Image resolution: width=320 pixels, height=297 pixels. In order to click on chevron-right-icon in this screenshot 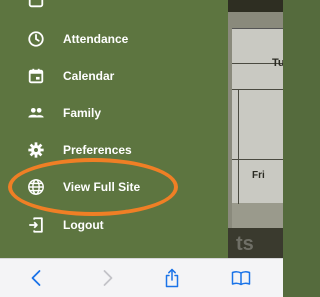, I will do `click(108, 278)`.